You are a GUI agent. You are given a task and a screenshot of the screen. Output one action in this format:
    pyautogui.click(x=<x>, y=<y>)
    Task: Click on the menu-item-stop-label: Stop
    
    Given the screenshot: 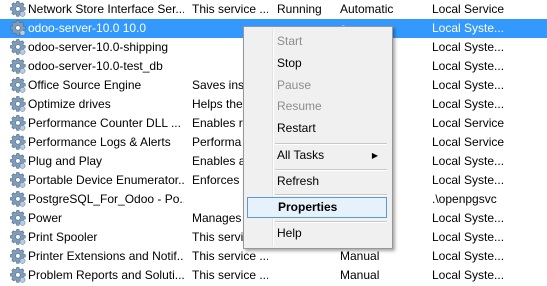 What is the action you would take?
    pyautogui.click(x=289, y=63)
    